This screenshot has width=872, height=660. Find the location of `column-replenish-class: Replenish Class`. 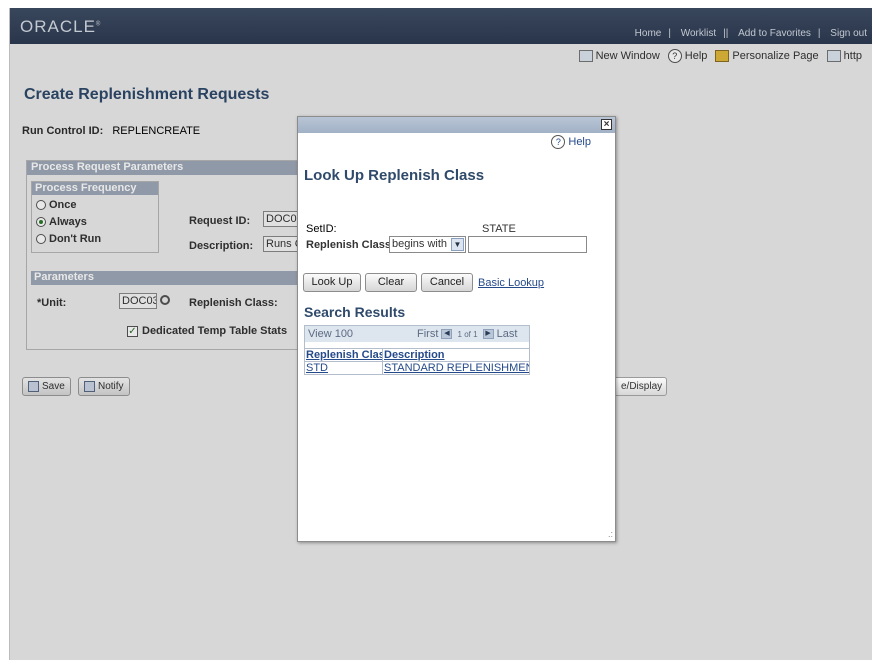

column-replenish-class: Replenish Class is located at coordinates (344, 355).